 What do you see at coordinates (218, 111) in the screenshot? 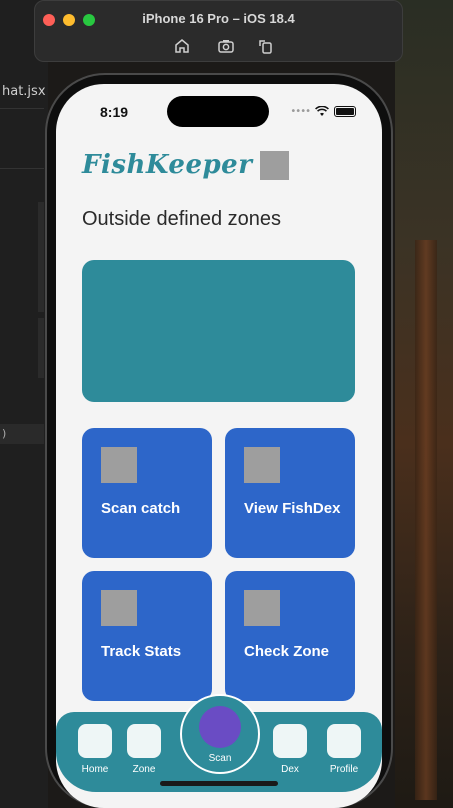
I see `dynamic-island` at bounding box center [218, 111].